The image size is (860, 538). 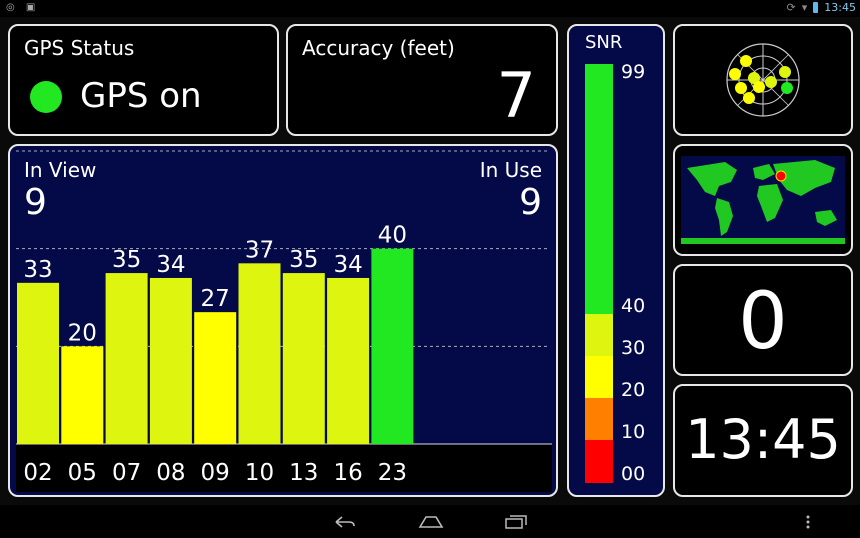 I want to click on recents-icon, so click(x=516, y=522).